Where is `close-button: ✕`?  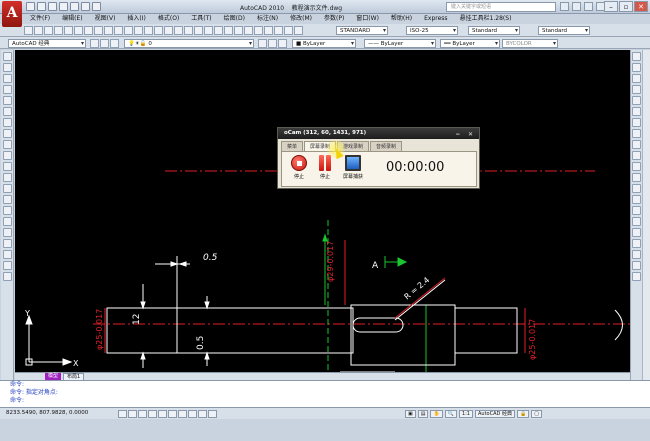
close-button: ✕ is located at coordinates (641, 6).